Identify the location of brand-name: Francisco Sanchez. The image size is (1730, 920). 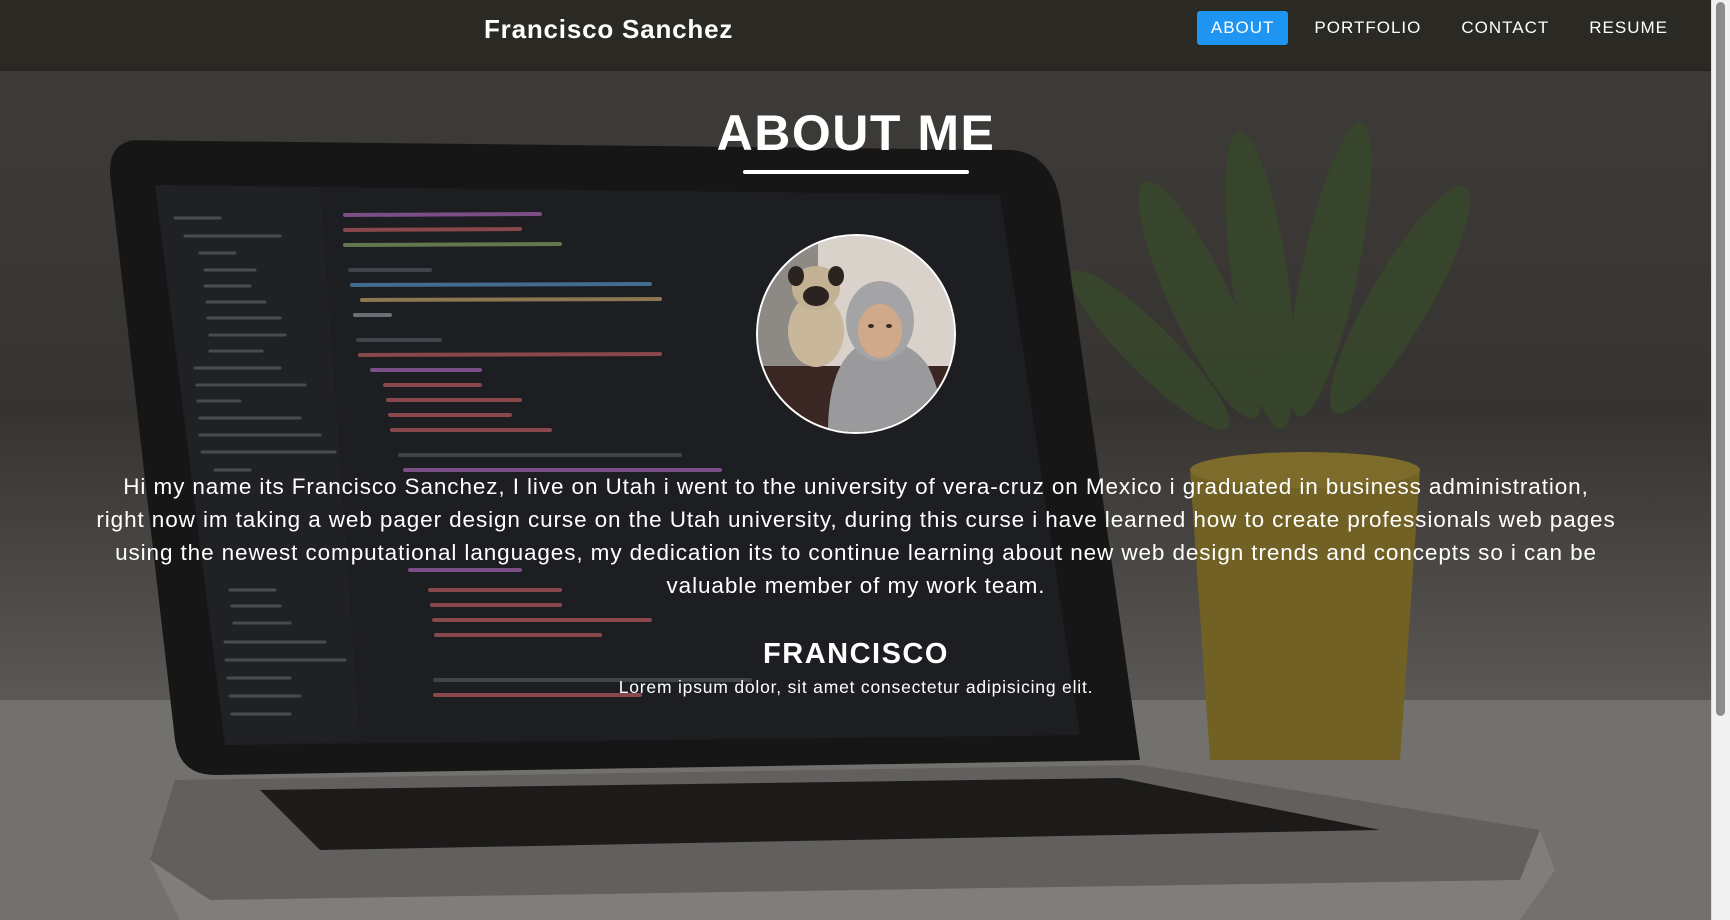
(608, 29).